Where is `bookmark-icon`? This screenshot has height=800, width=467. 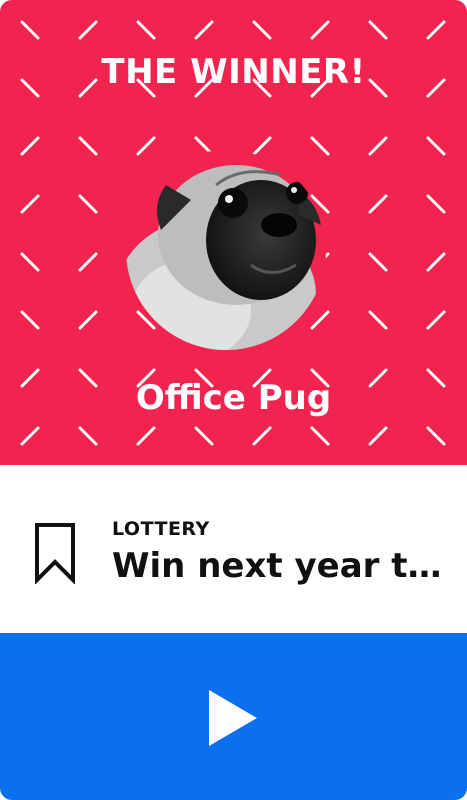 bookmark-icon is located at coordinates (55, 553).